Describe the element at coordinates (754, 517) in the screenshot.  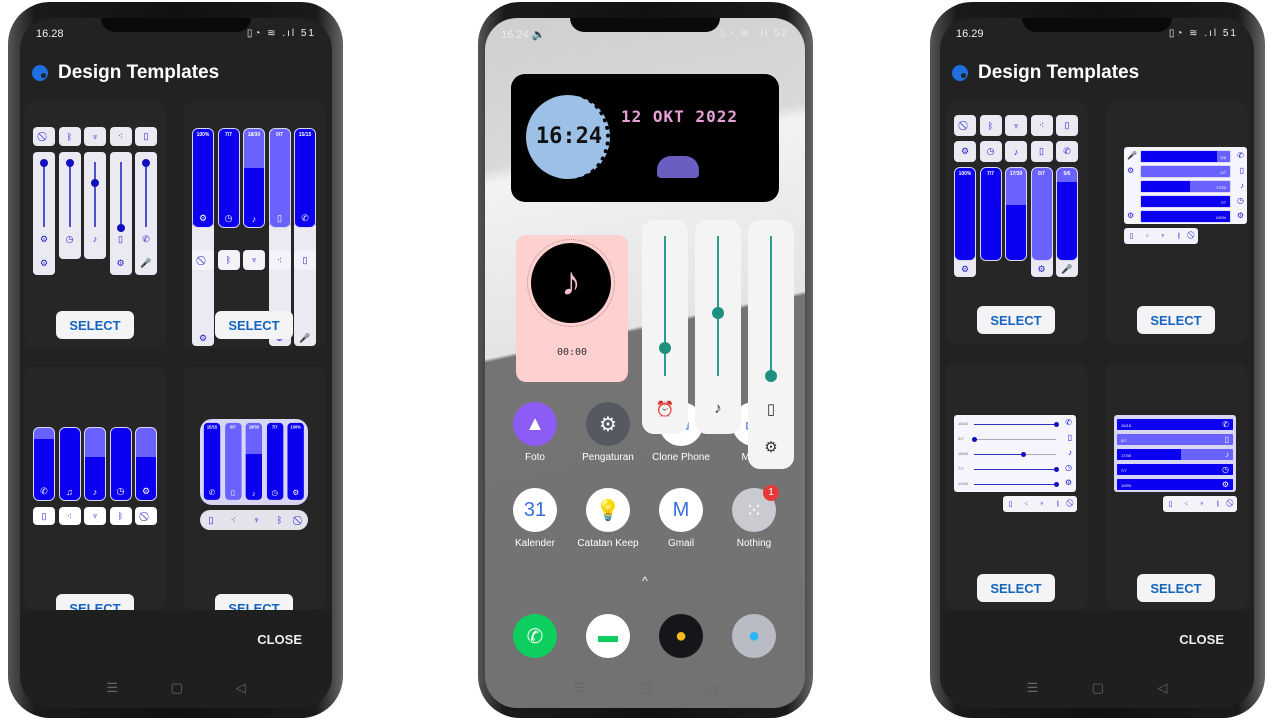
I see `app-icon-nothing: ⁙ 1 Nothing` at that location.